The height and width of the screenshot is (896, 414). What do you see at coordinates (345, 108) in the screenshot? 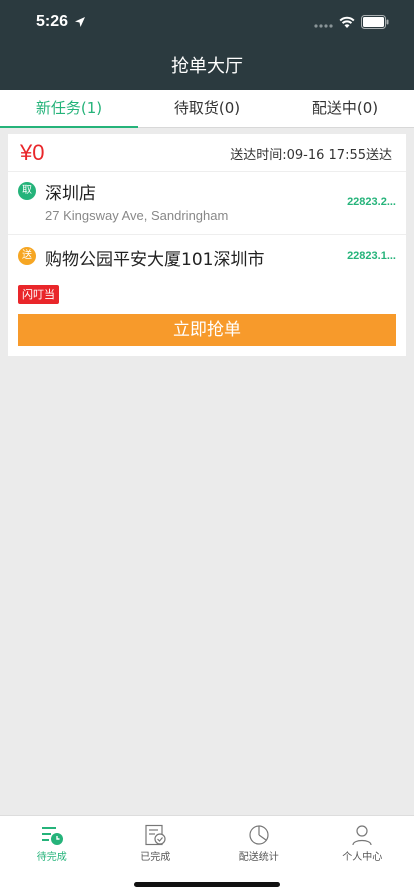
I see `tab-delivering: 配送中(0)` at bounding box center [345, 108].